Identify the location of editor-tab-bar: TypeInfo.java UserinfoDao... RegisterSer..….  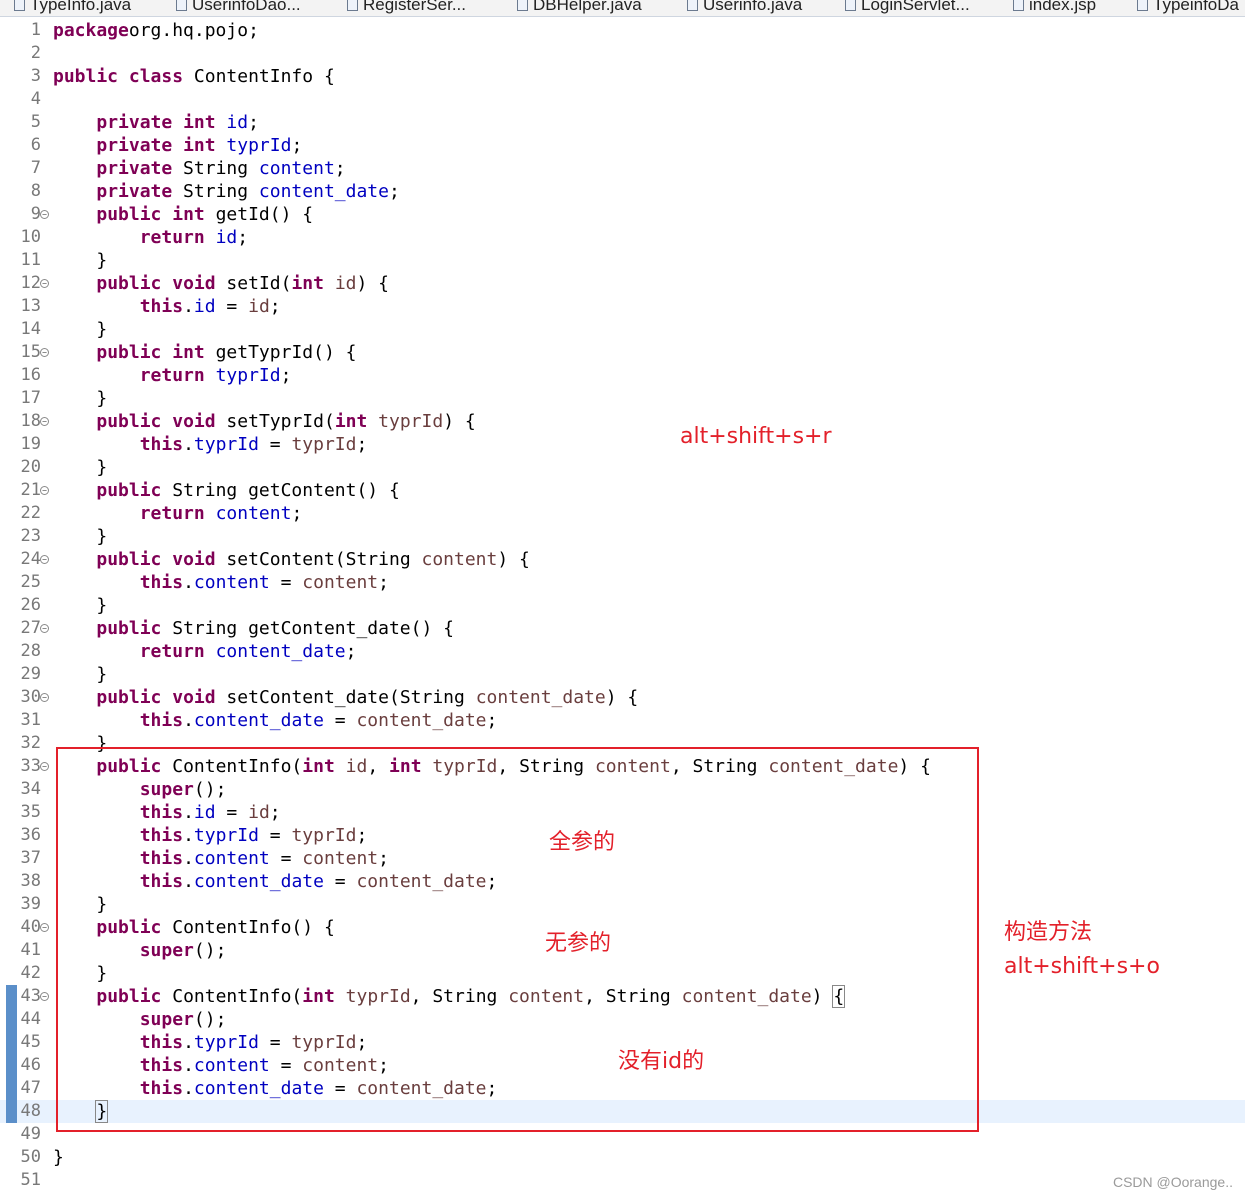
(622, 8).